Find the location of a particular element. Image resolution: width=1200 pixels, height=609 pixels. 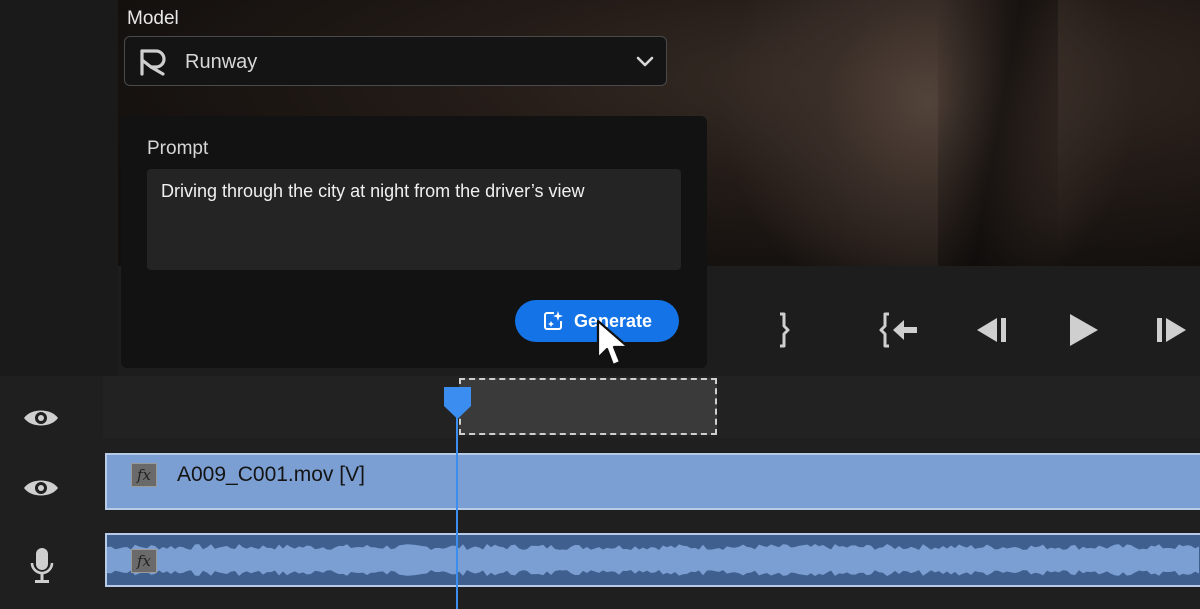

go-to-in-icon is located at coordinates (898, 330).